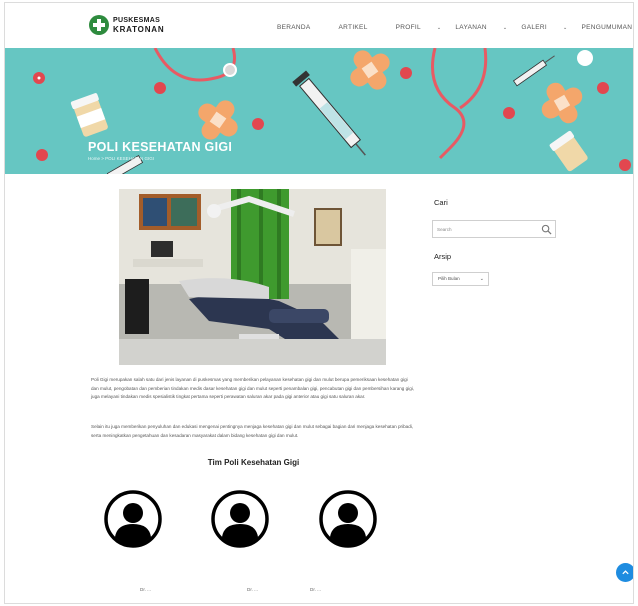 This screenshot has width=638, height=606. Describe the element at coordinates (449, 278) in the screenshot. I see `archive-select-value: Pilih Bulan` at that location.